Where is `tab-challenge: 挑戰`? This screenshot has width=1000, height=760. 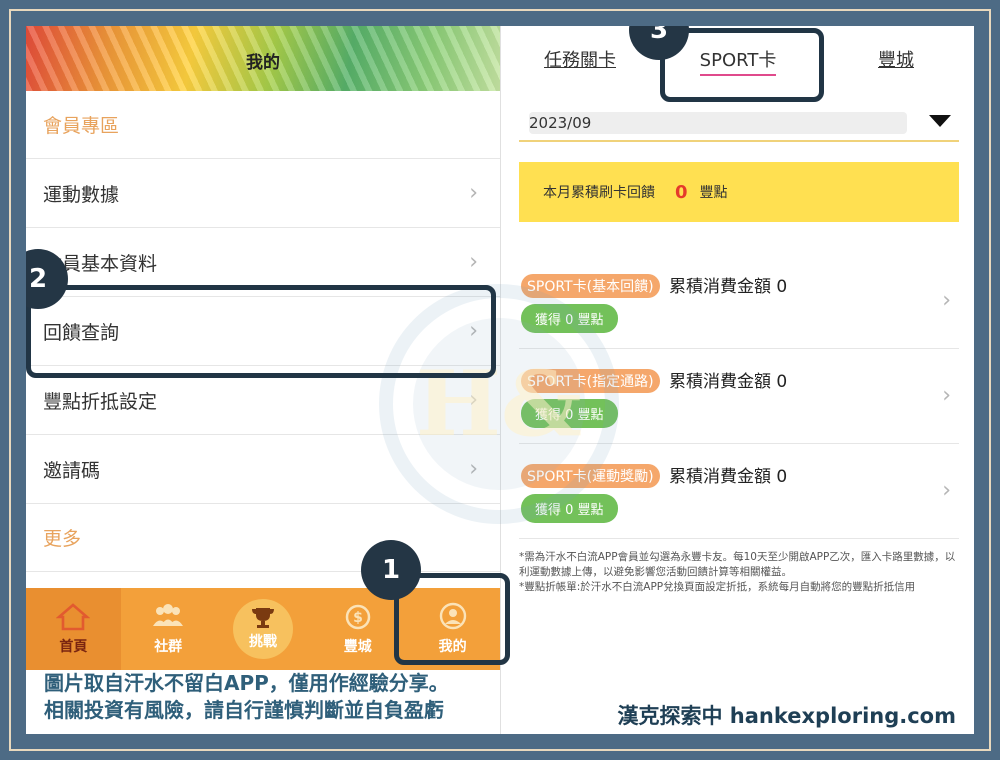
tab-challenge: 挑戰 is located at coordinates (263, 629).